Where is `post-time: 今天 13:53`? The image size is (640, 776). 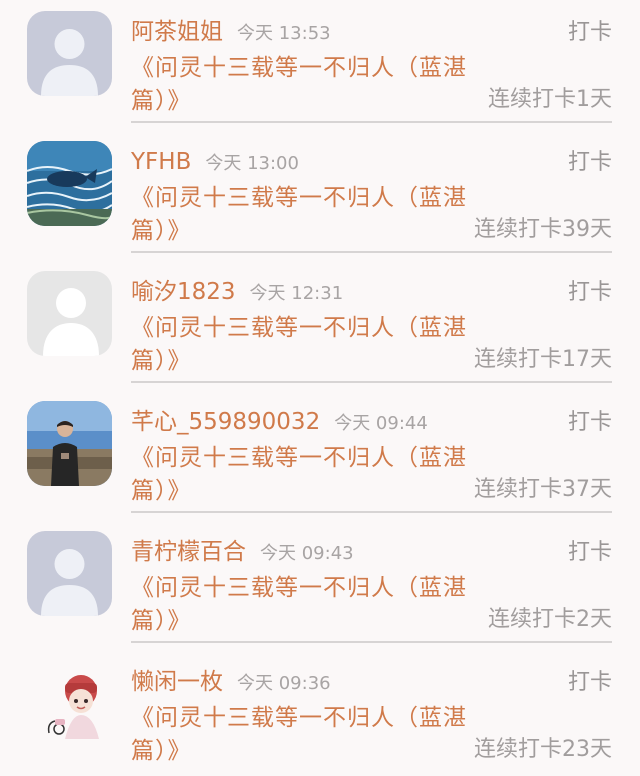
post-time: 今天 13:53 is located at coordinates (284, 33).